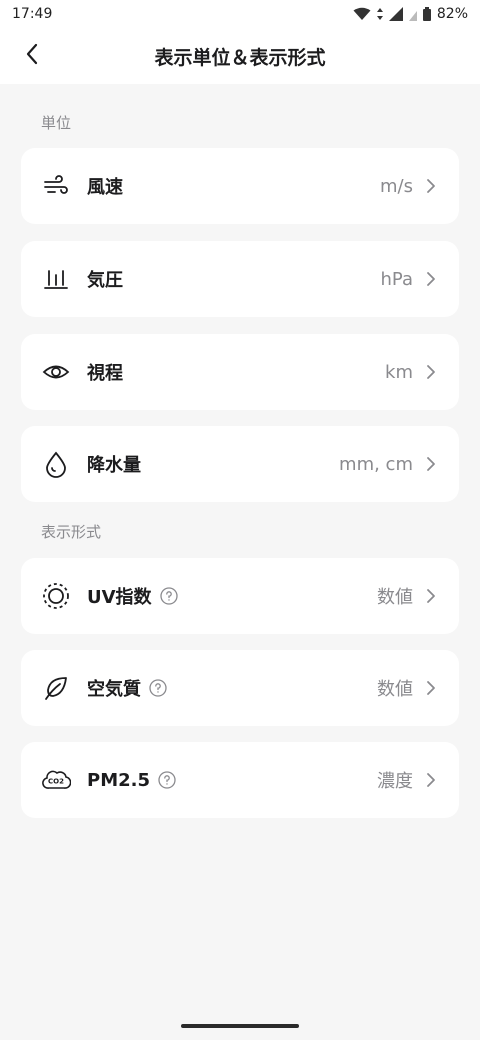  I want to click on battery-icon, so click(426, 14).